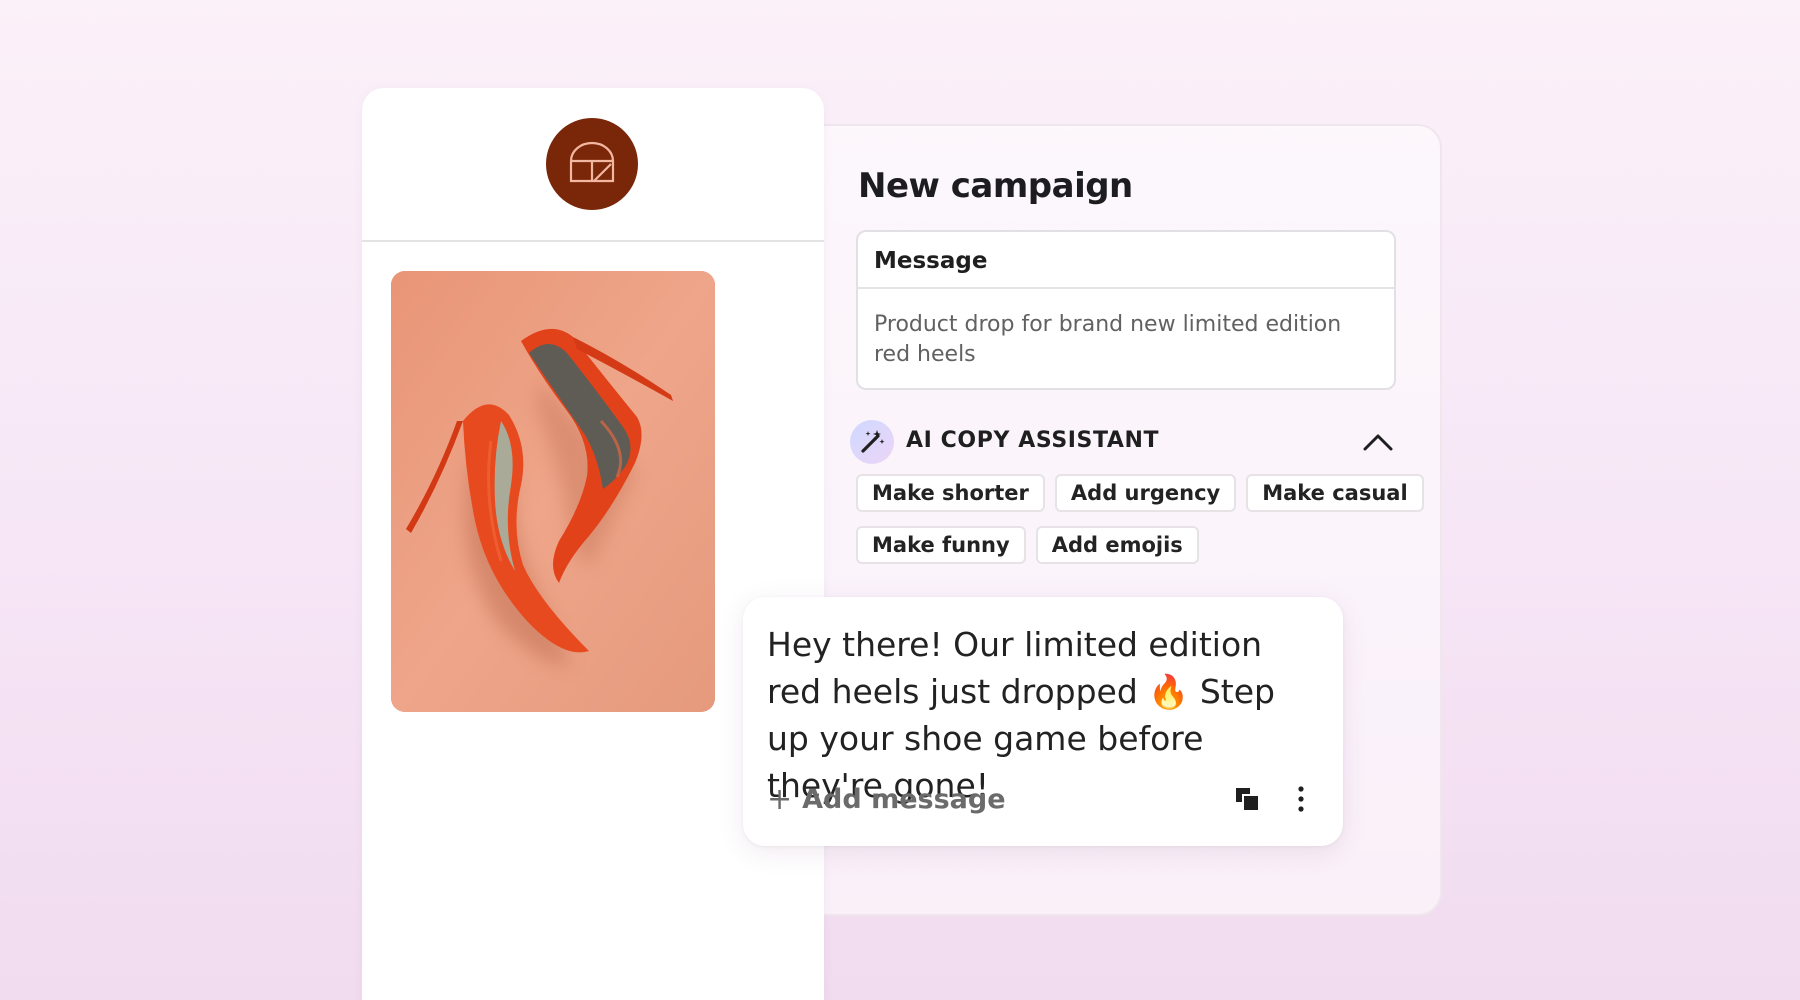  Describe the element at coordinates (995, 186) in the screenshot. I see `page-title: New campaign` at that location.